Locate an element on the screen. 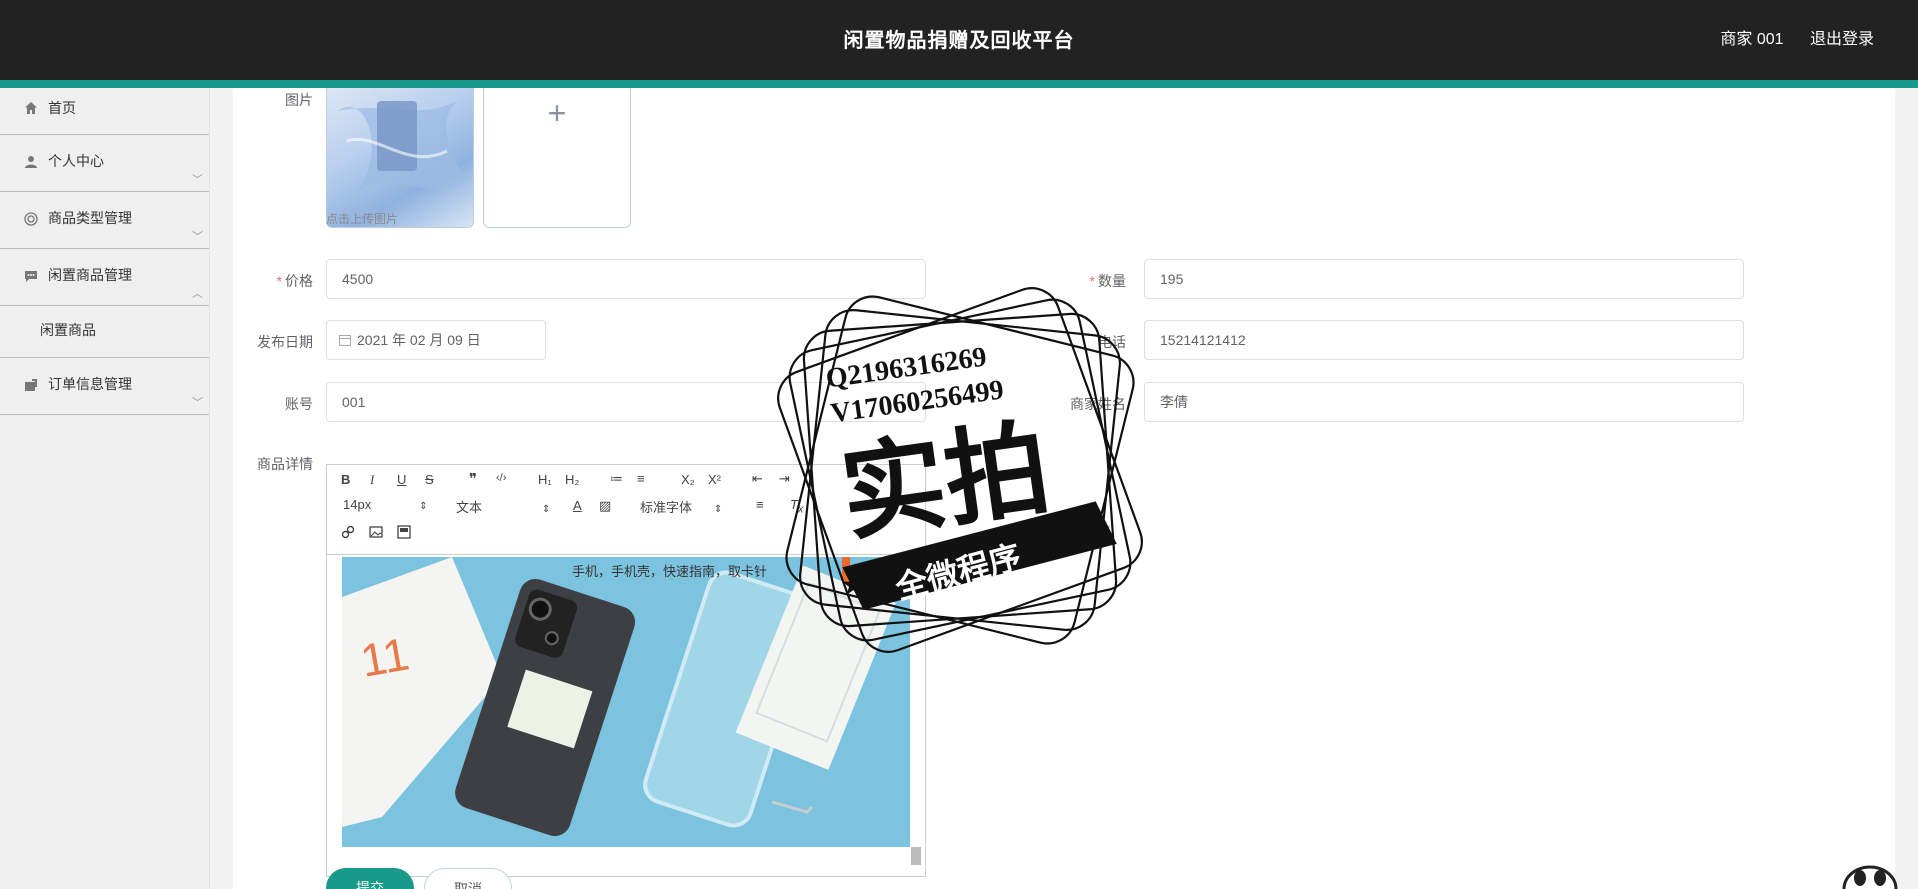 The image size is (1918, 889). sidebar-item-category: 商品类型管理 ﹀ is located at coordinates (104, 220).